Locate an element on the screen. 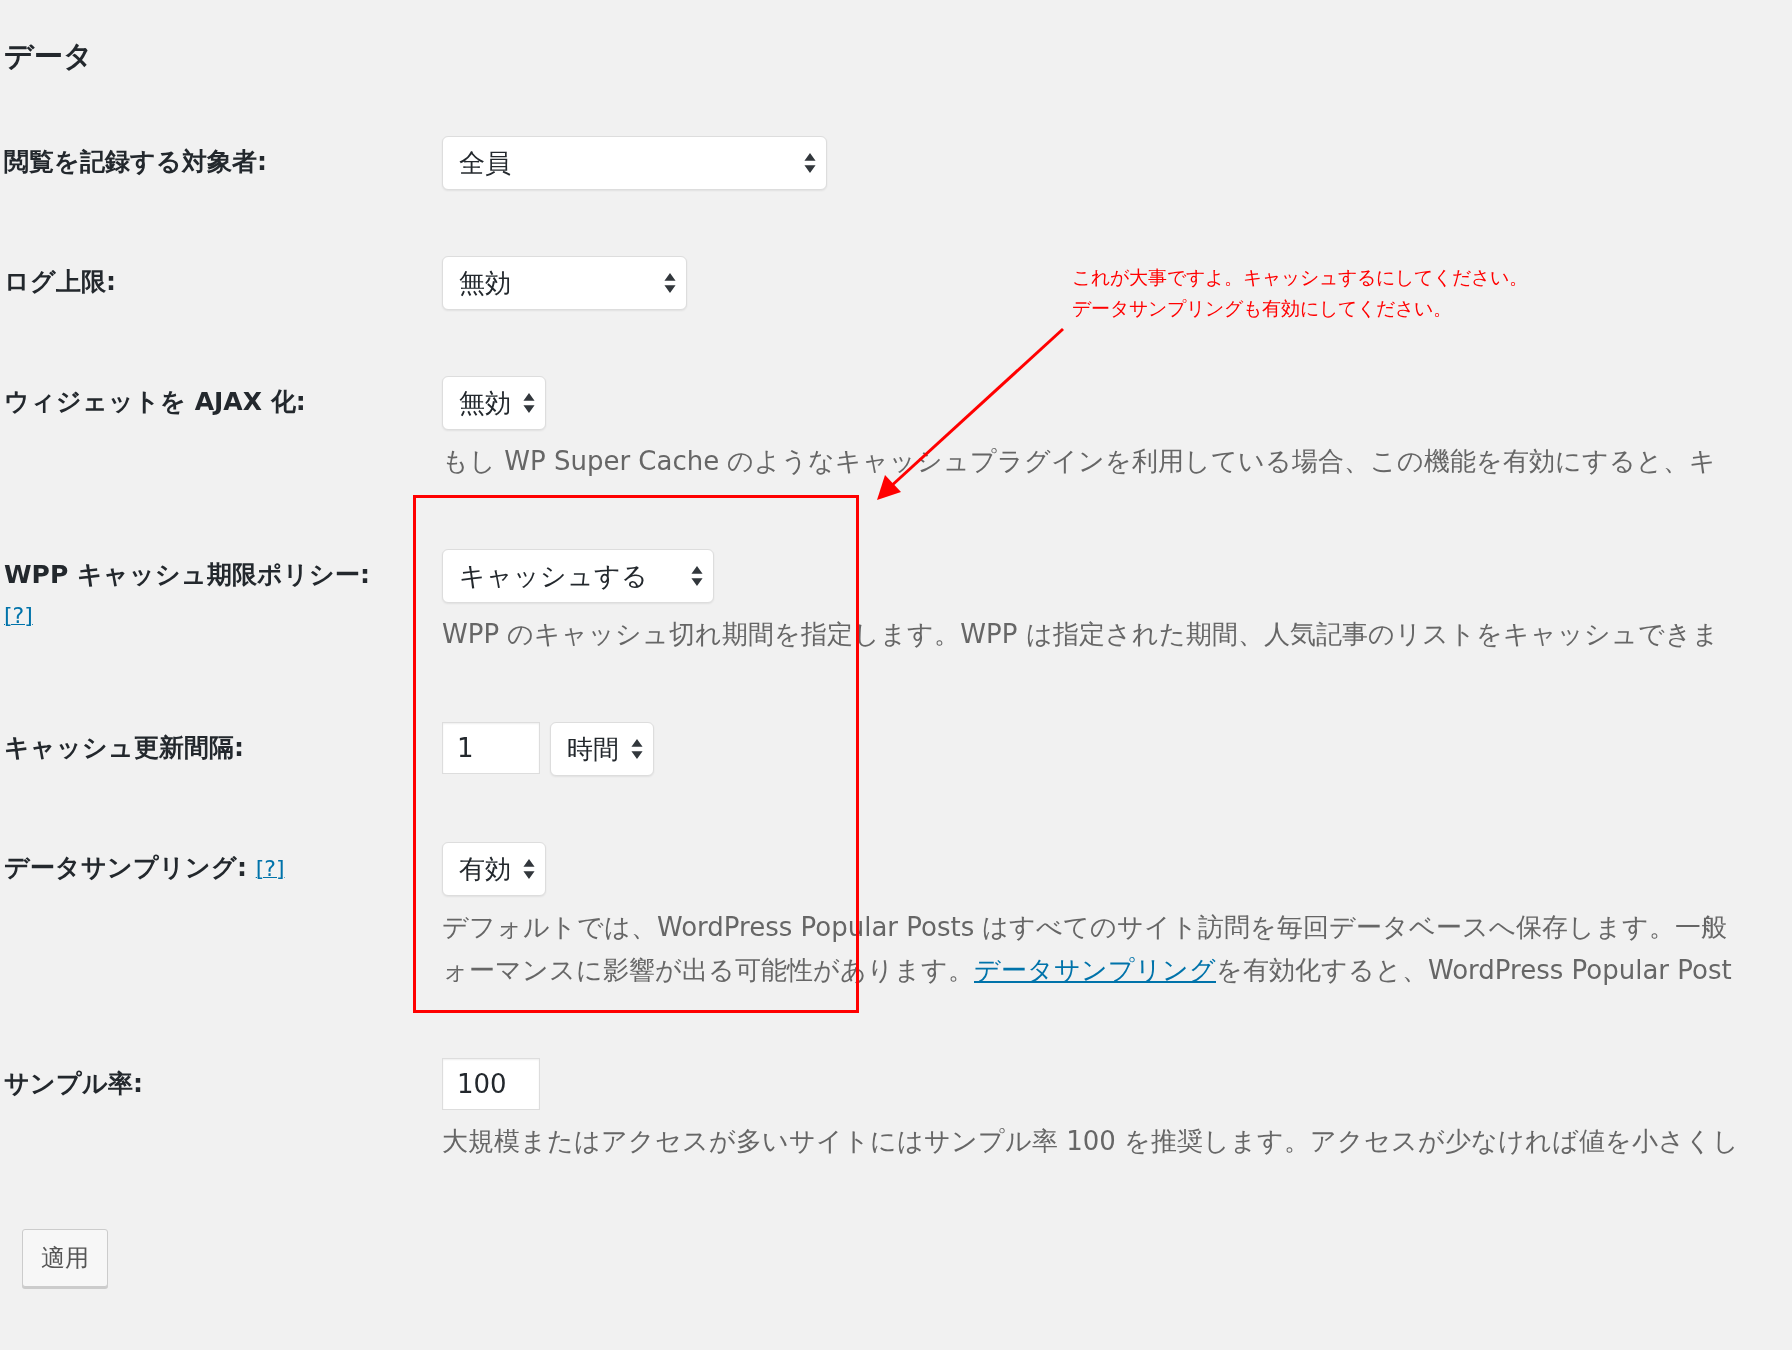  section-heading: データ is located at coordinates (49, 54).